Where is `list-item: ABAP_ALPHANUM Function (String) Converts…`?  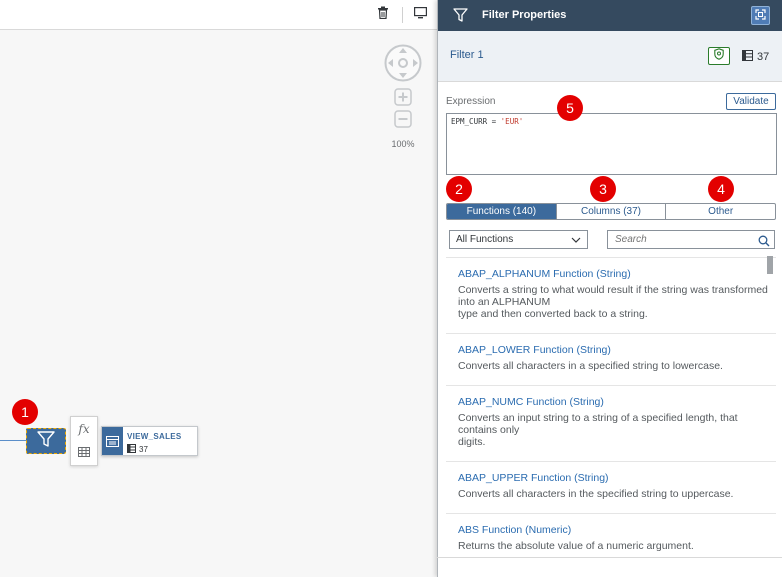 list-item: ABAP_ALPHANUM Function (String) Converts… is located at coordinates (611, 296).